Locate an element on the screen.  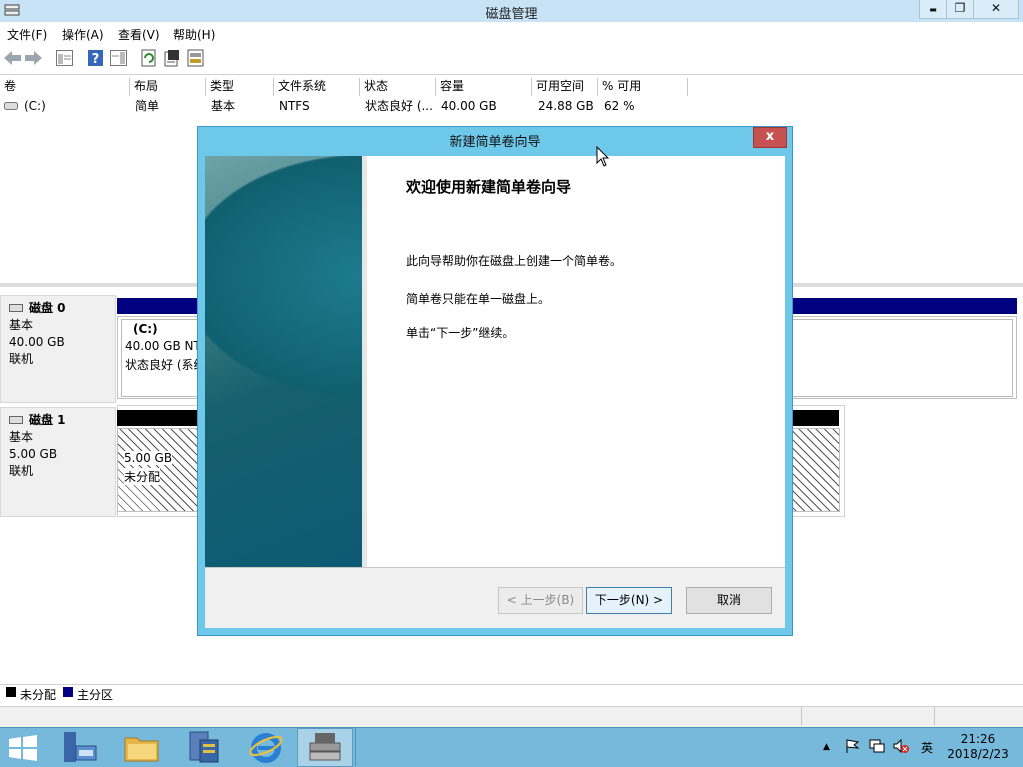
column-header-filesystem: 文件系统 is located at coordinates (317, 87).